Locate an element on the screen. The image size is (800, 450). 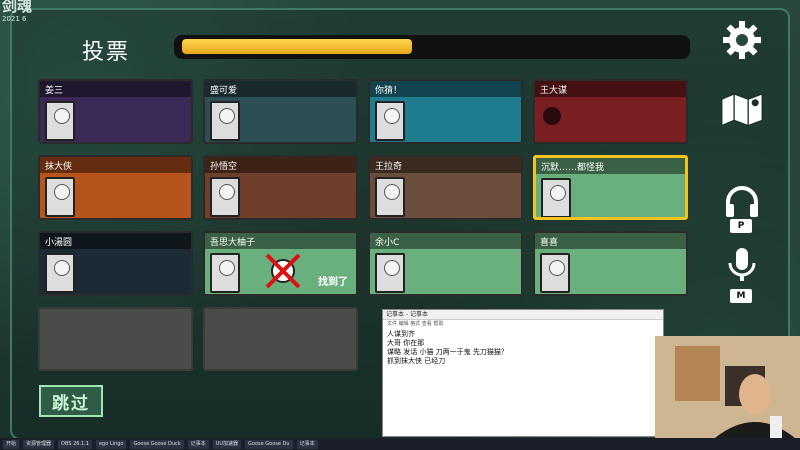
player-card: 小湯圆 is located at coordinates (115, 263).